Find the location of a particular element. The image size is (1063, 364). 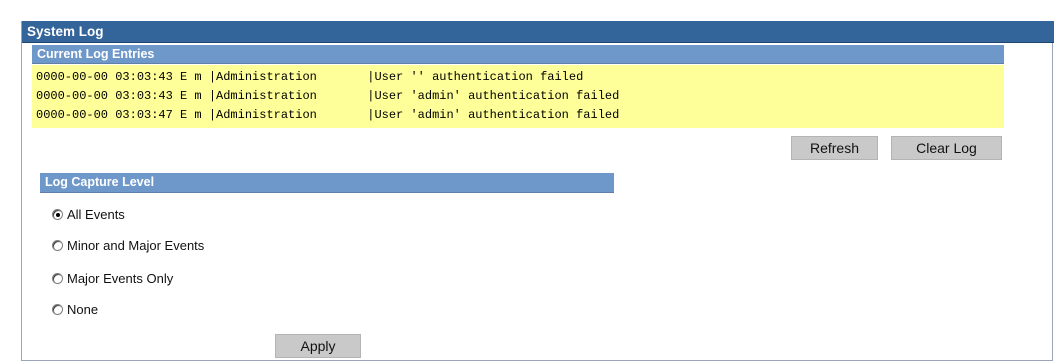

capture-option-none: None is located at coordinates (75, 309).